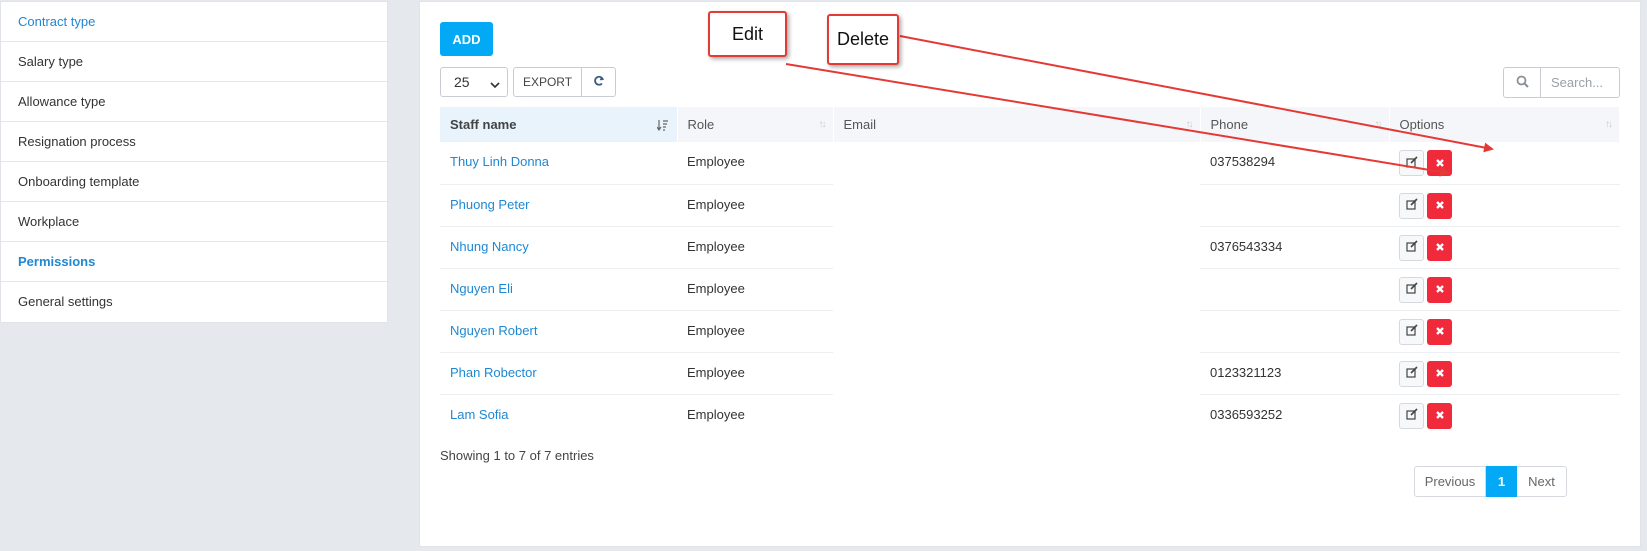 Image resolution: width=1647 pixels, height=551 pixels. What do you see at coordinates (194, 262) in the screenshot?
I see `sidebar-item-permissions: Permissions` at bounding box center [194, 262].